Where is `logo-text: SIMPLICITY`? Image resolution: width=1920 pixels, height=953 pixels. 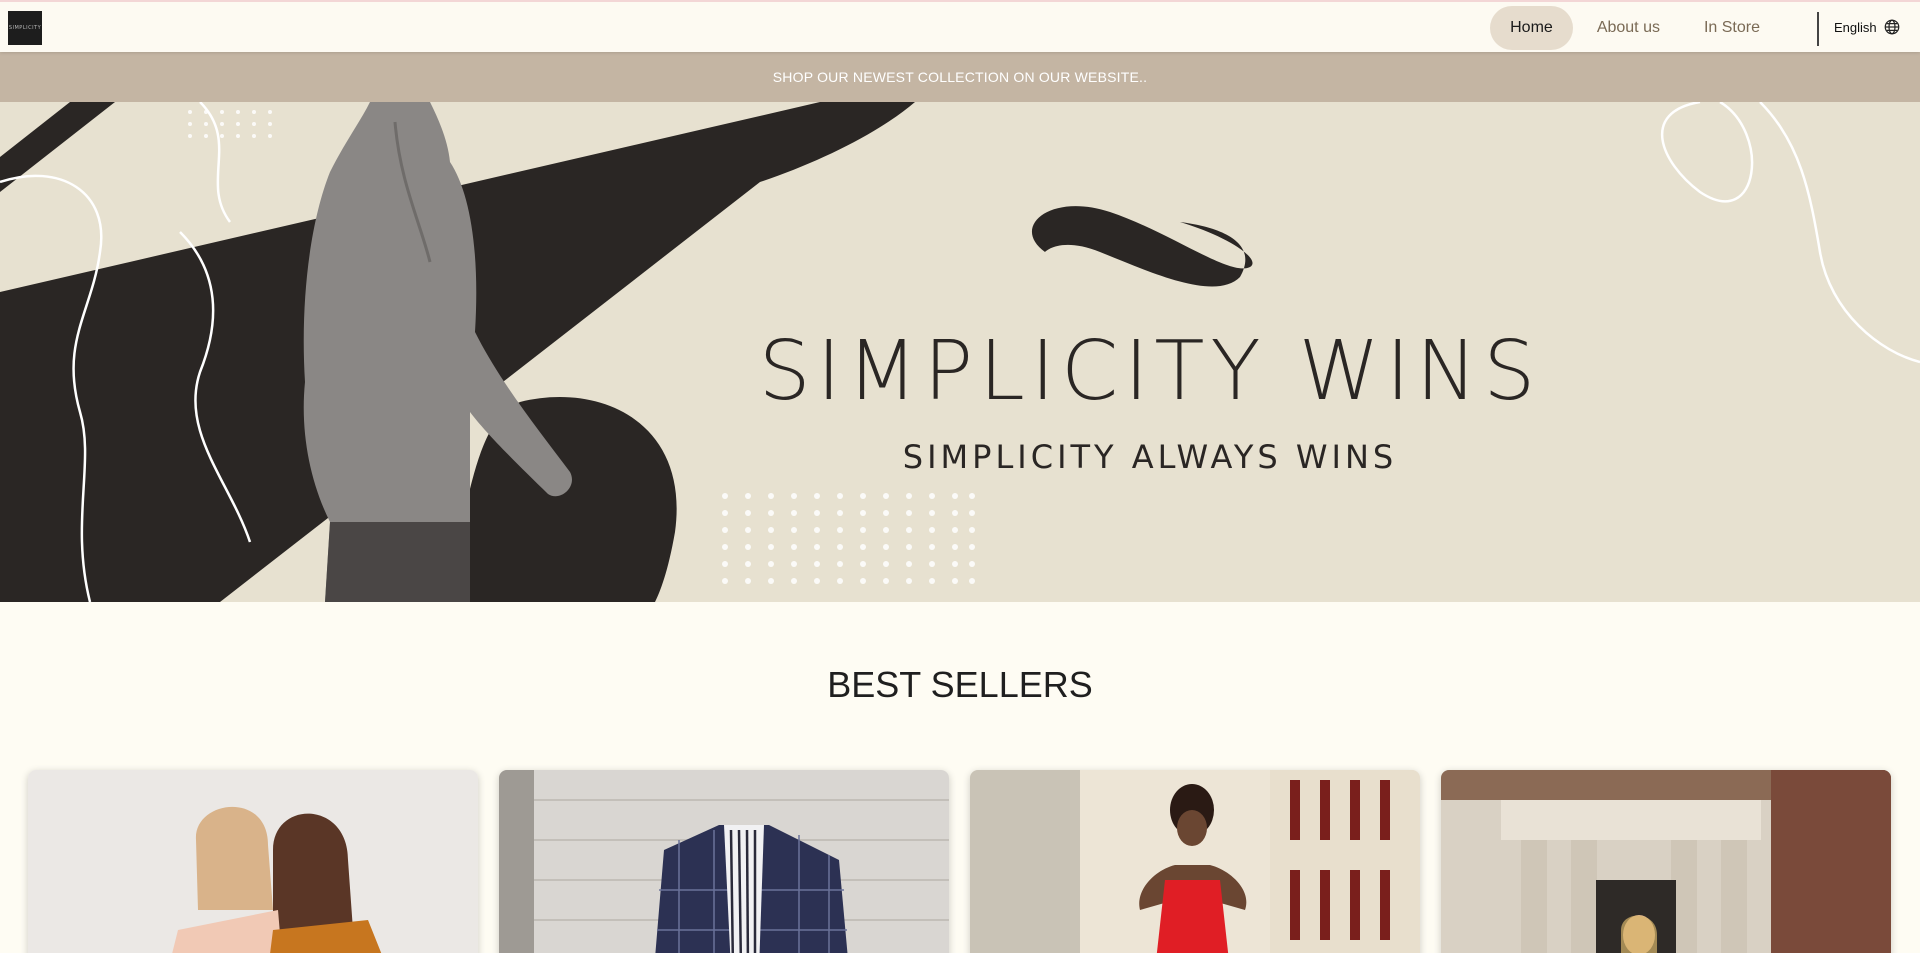 logo-text: SIMPLICITY is located at coordinates (25, 28).